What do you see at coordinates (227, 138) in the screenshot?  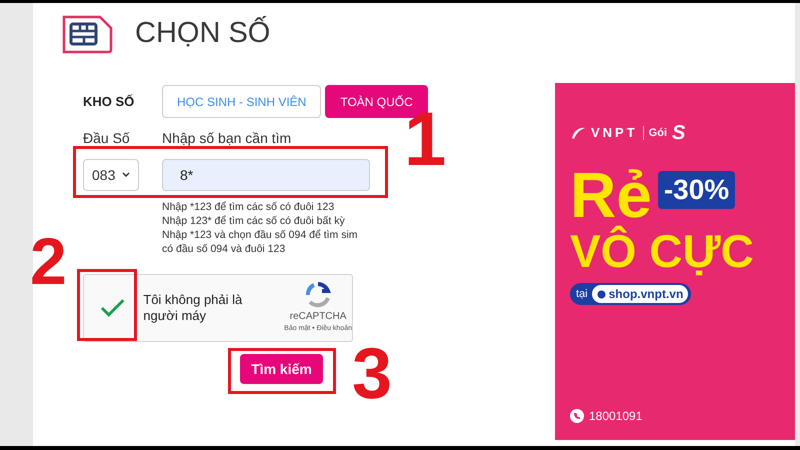 I see `number-label: Nhập số bạn cần tìm` at bounding box center [227, 138].